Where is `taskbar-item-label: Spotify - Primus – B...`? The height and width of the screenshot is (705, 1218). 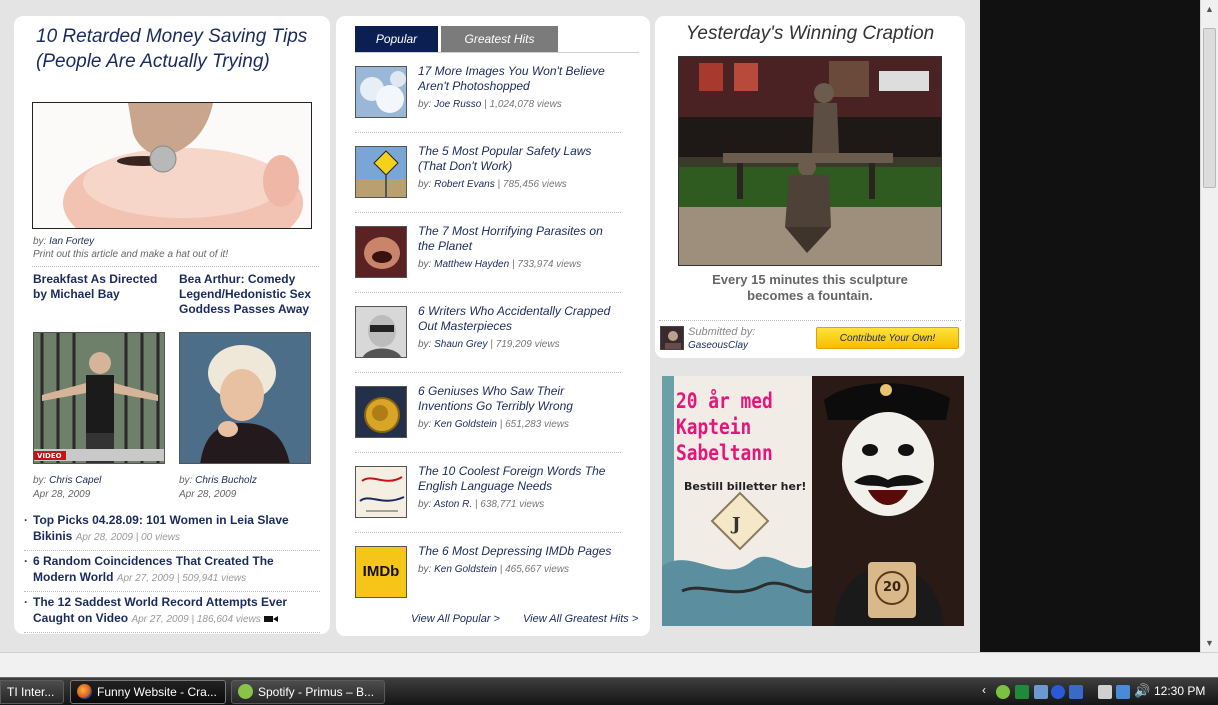 taskbar-item-label: Spotify - Primus – B... is located at coordinates (316, 692).